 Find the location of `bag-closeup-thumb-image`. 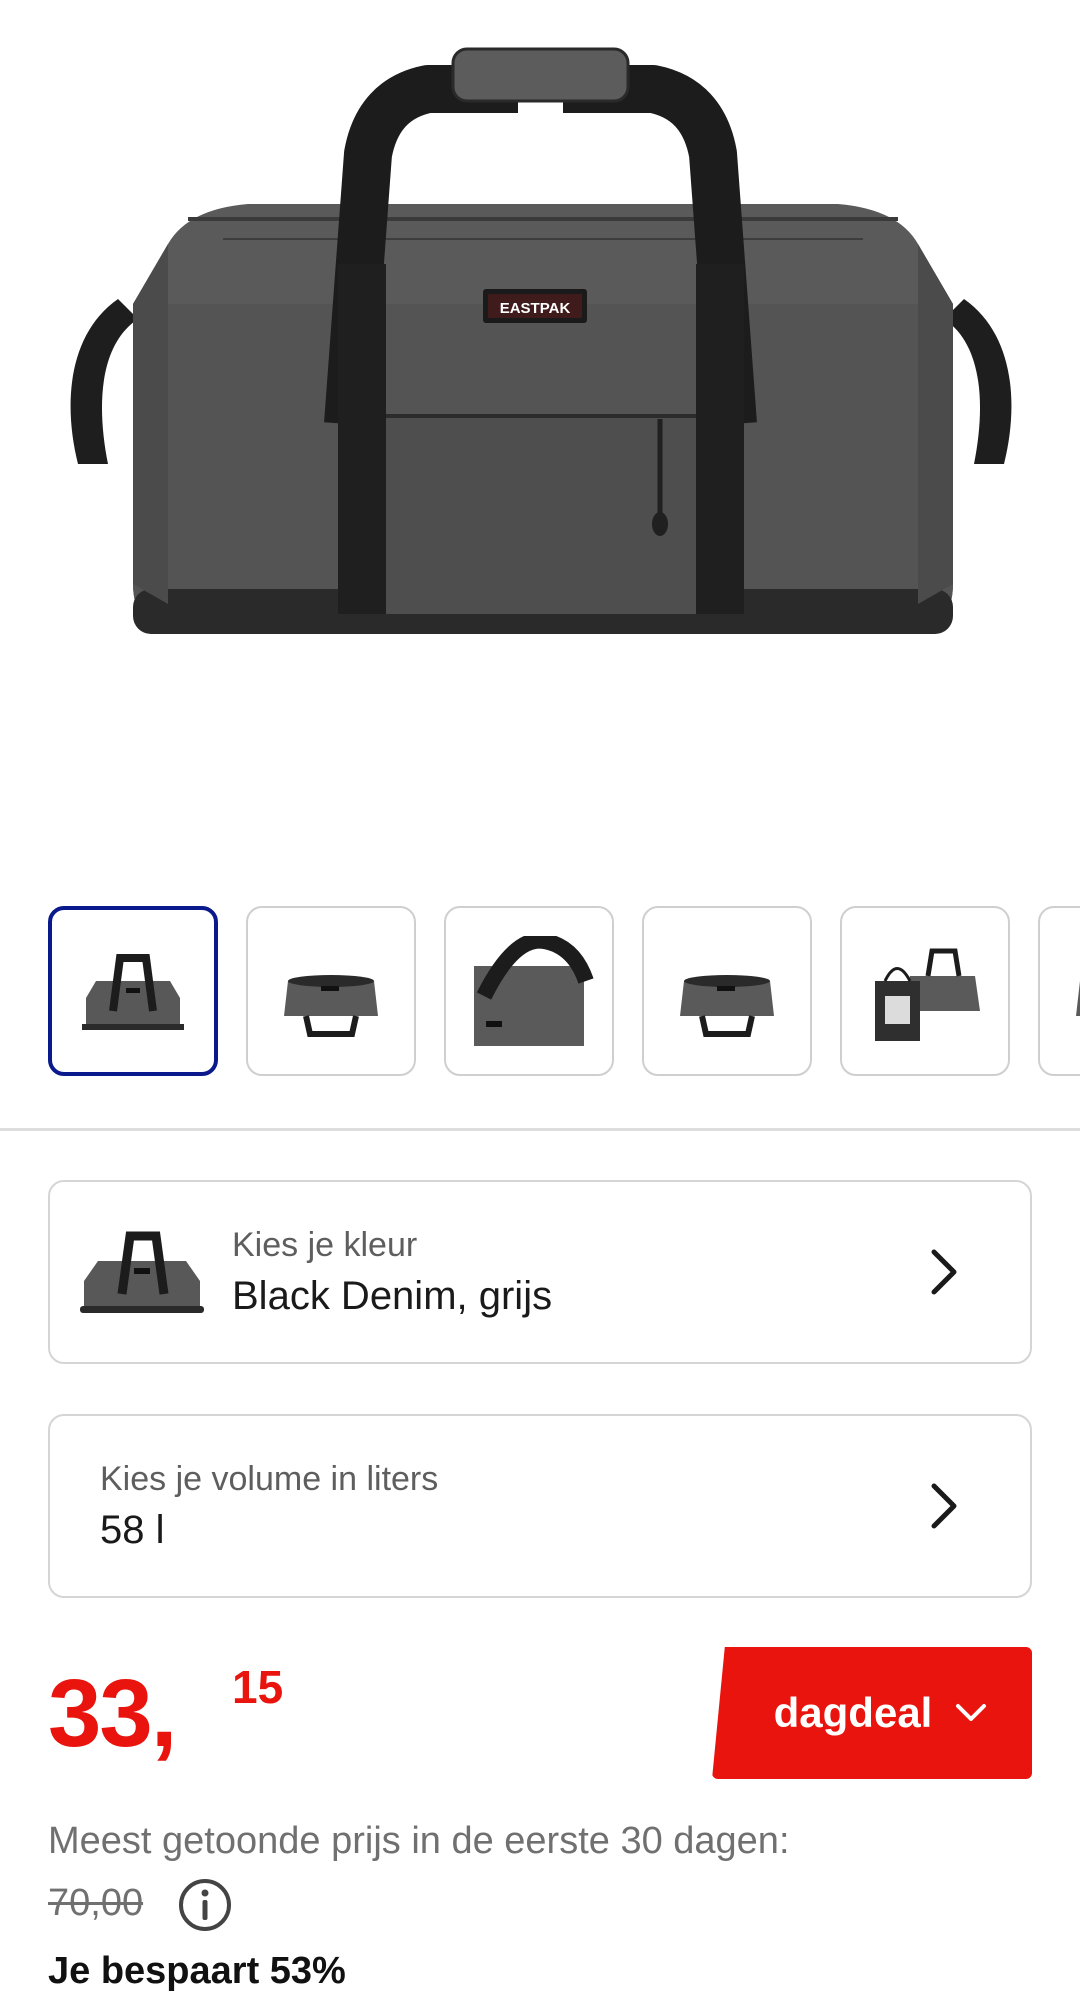

bag-closeup-thumb-image is located at coordinates (534, 991).